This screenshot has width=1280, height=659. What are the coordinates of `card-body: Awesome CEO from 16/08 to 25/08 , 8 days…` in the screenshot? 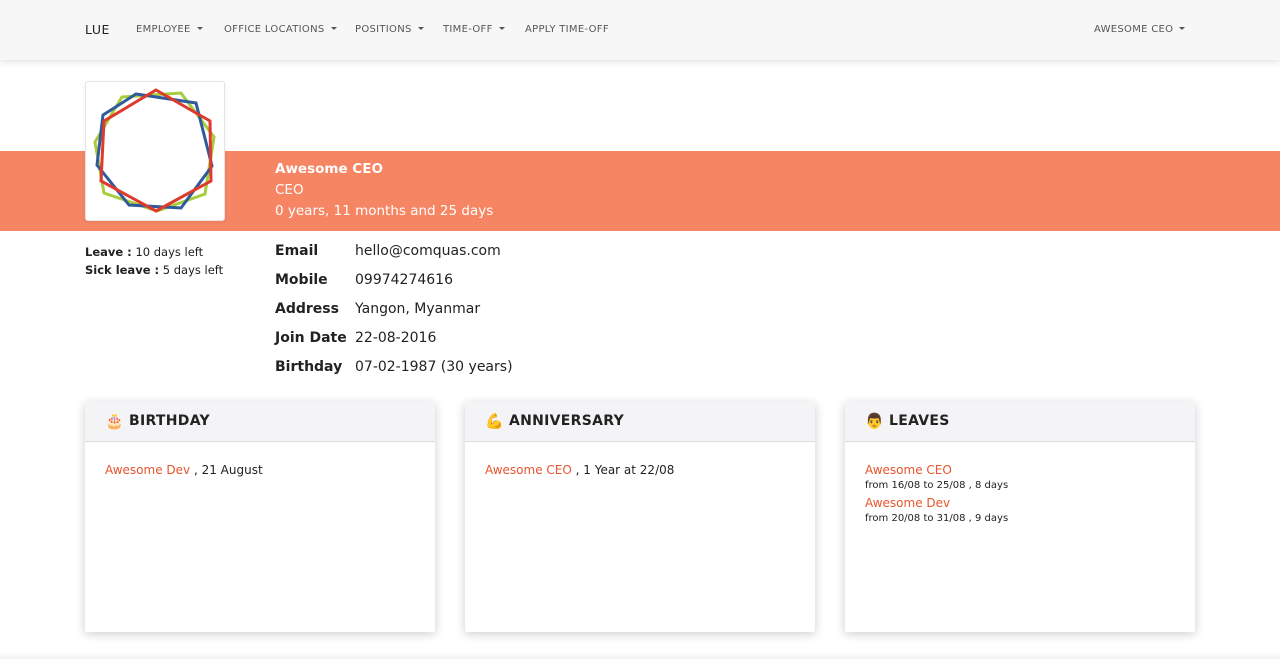 It's located at (1020, 496).